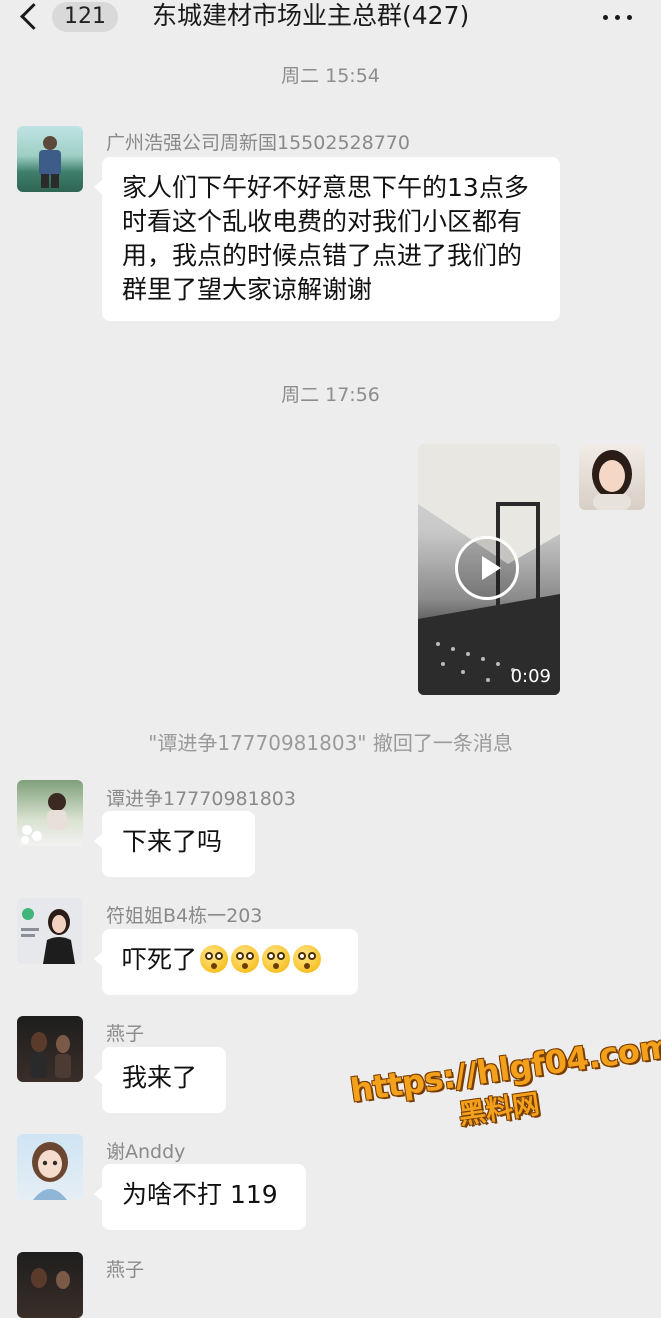  What do you see at coordinates (499, 1109) in the screenshot?
I see `watermark-name: 黑料网` at bounding box center [499, 1109].